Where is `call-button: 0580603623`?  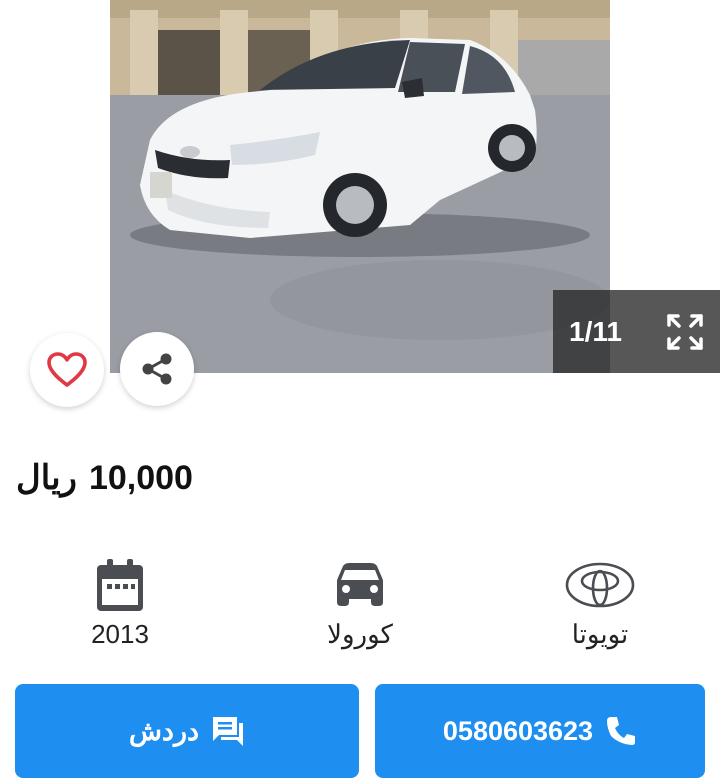
call-button: 0580603623 is located at coordinates (540, 731).